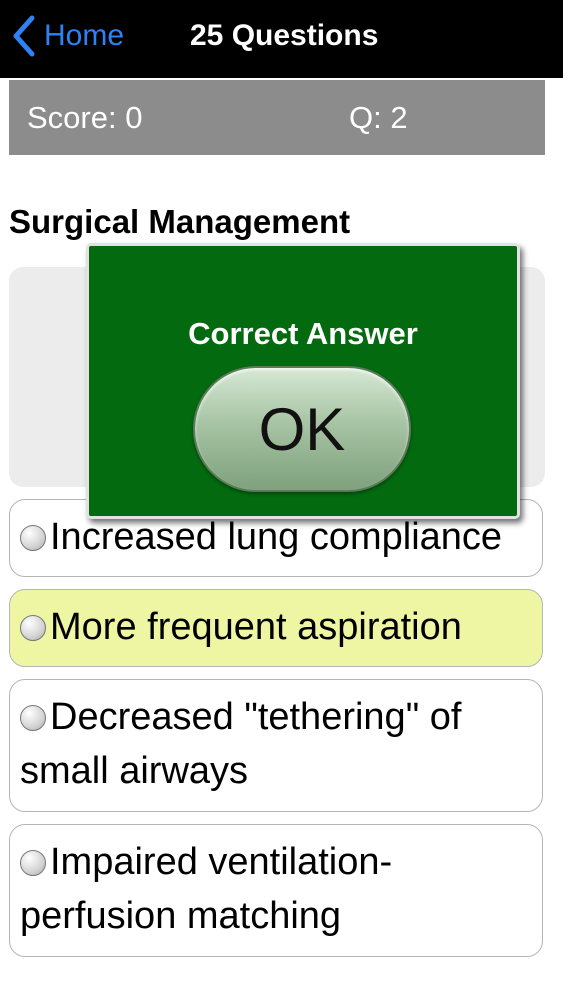  I want to click on alert-title: Correct Answer, so click(303, 333).